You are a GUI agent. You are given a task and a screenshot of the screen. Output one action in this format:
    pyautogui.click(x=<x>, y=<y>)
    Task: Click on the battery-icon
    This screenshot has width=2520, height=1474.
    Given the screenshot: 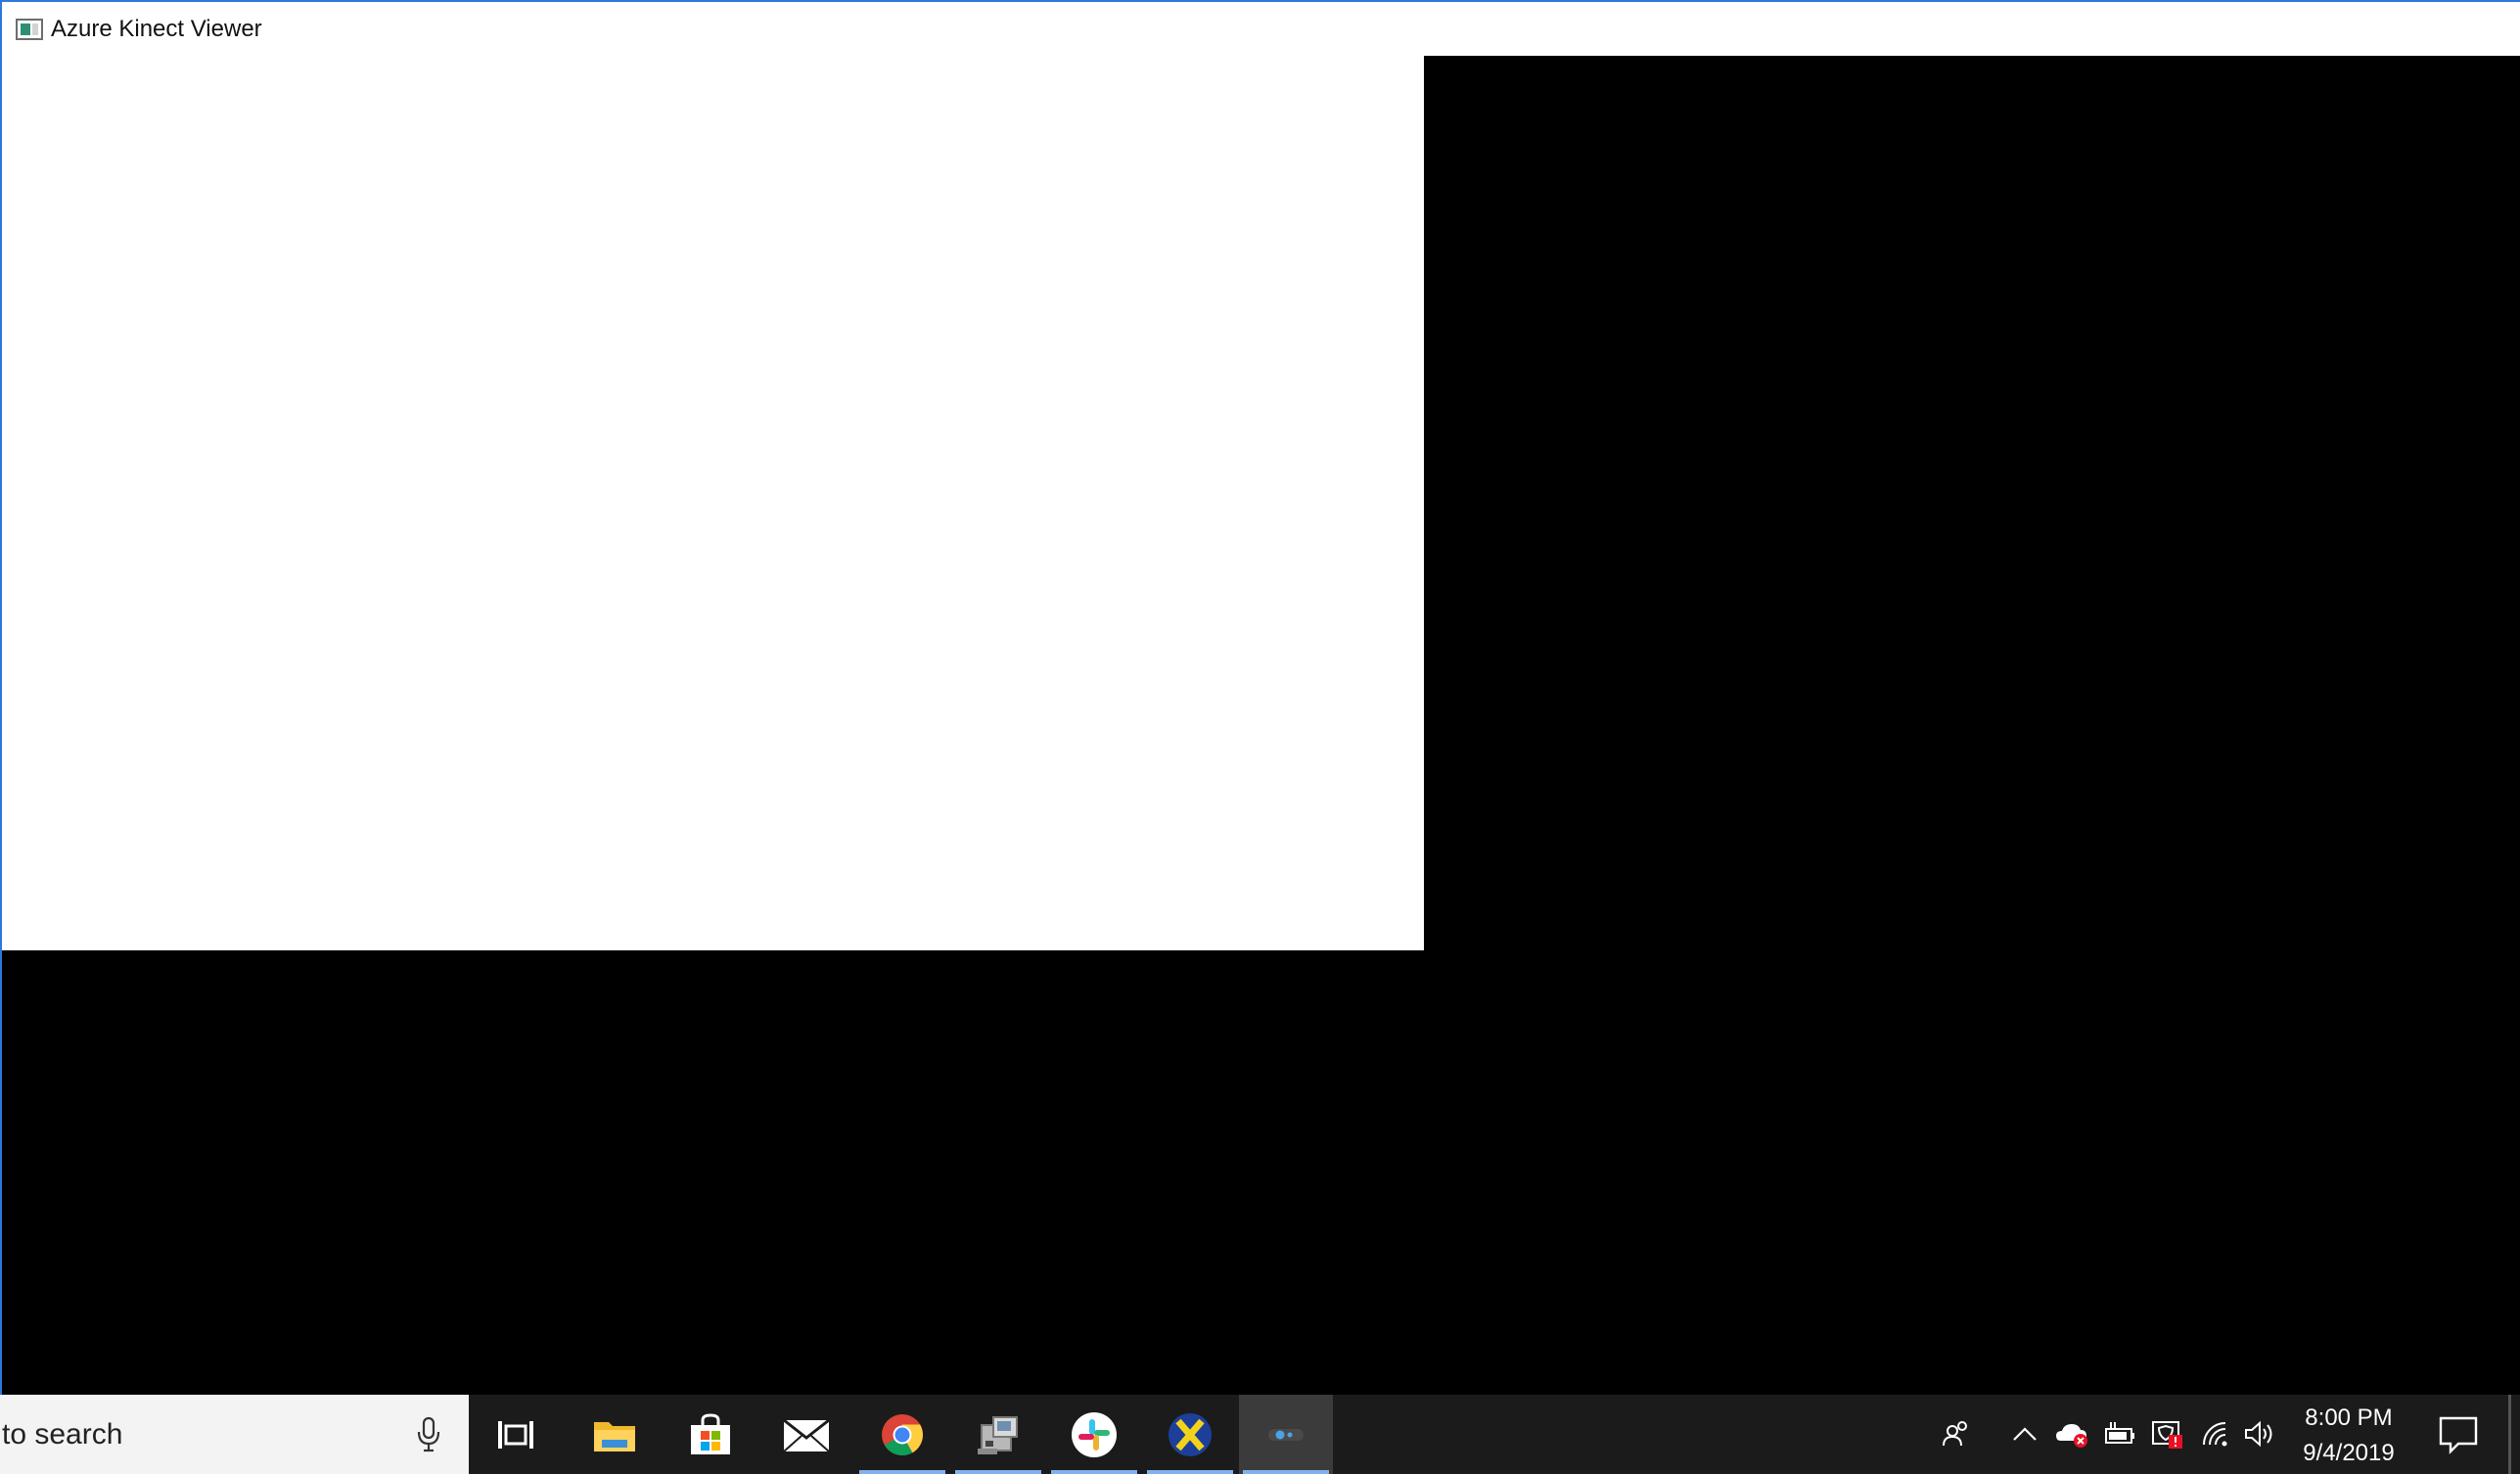 What is the action you would take?
    pyautogui.click(x=2119, y=1433)
    